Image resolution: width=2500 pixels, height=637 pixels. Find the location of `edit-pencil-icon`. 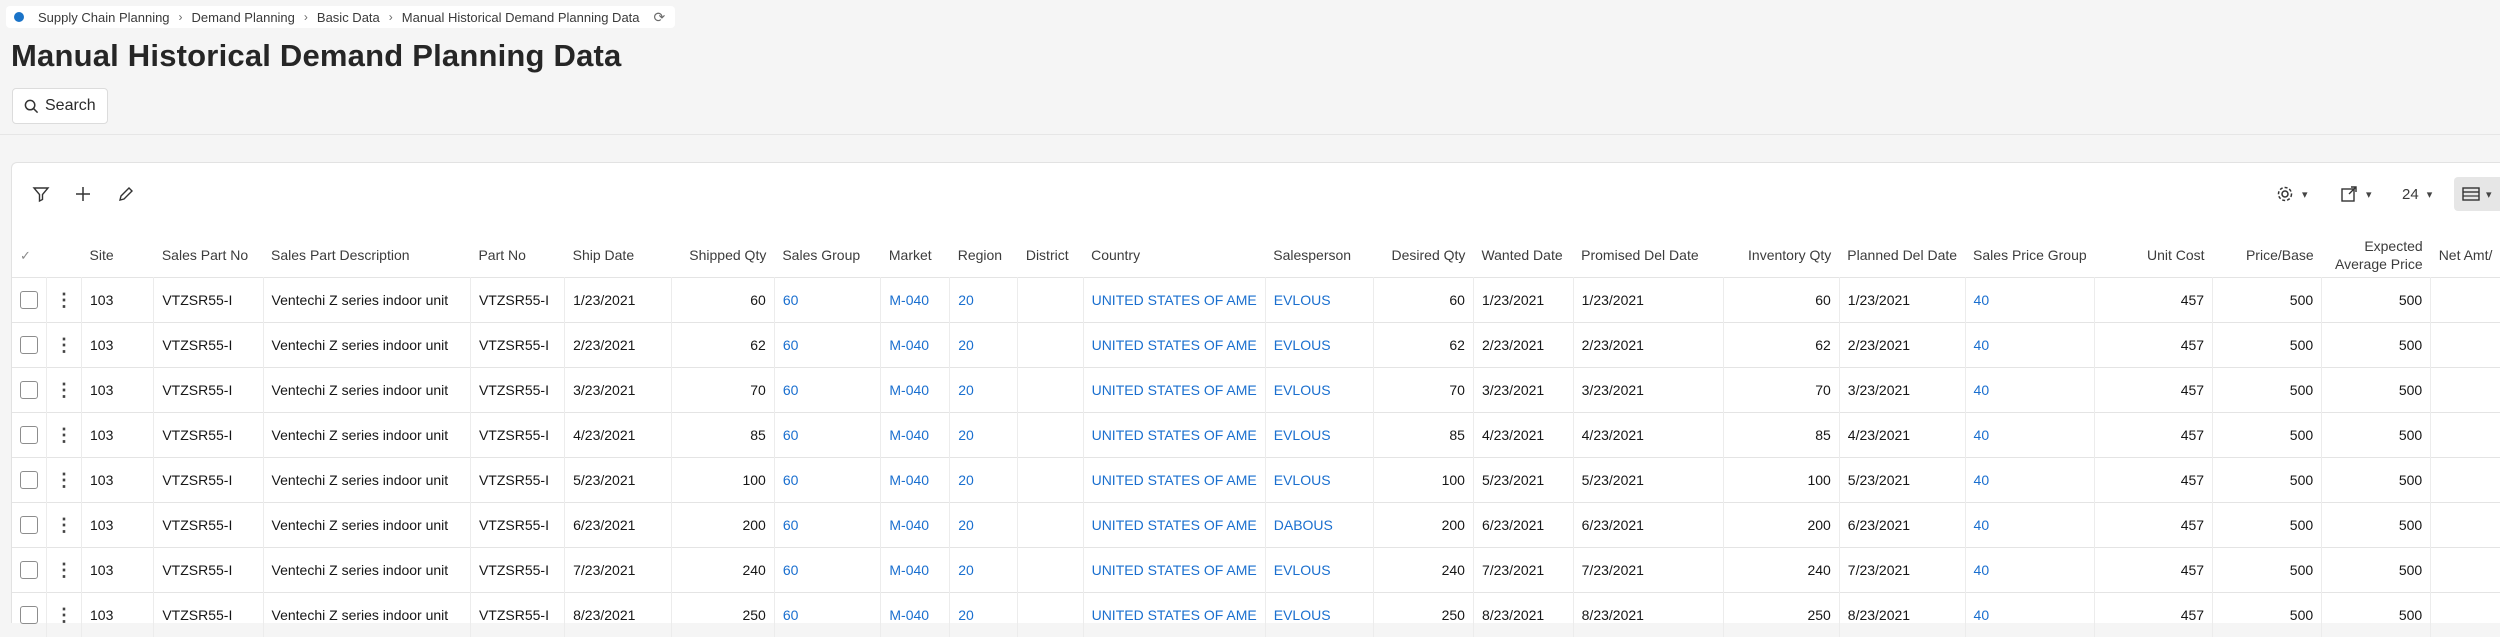

edit-pencil-icon is located at coordinates (126, 194).